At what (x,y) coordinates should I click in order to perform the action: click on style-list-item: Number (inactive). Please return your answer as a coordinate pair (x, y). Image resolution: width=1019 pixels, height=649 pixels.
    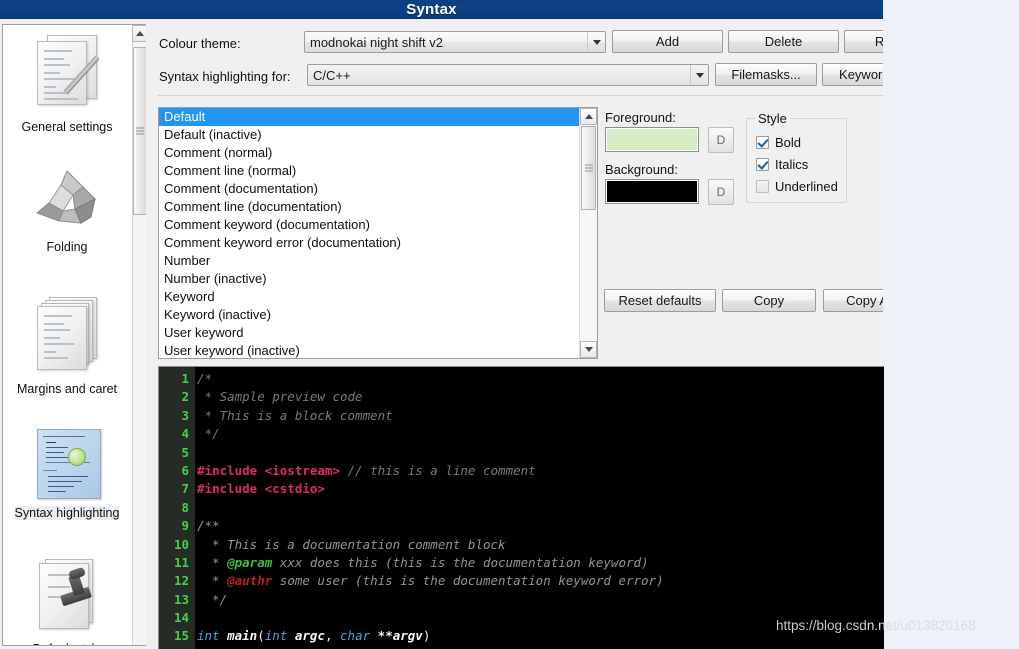
    Looking at the image, I should click on (369, 279).